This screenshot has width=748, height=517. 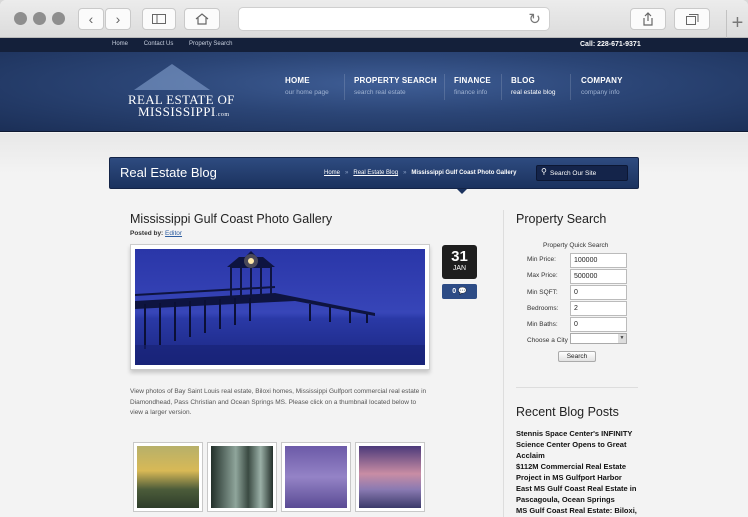 What do you see at coordinates (231, 219) in the screenshot?
I see `post-title: Mississippi Gulf Coast Photo Gallery` at bounding box center [231, 219].